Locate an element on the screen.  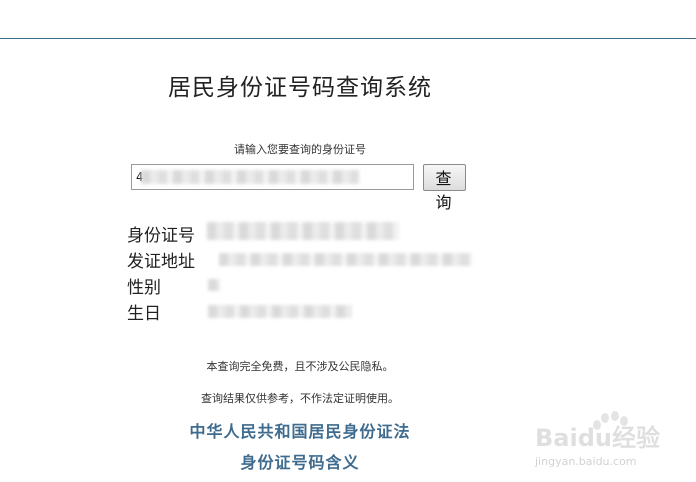
redacted-gender is located at coordinates (214, 285).